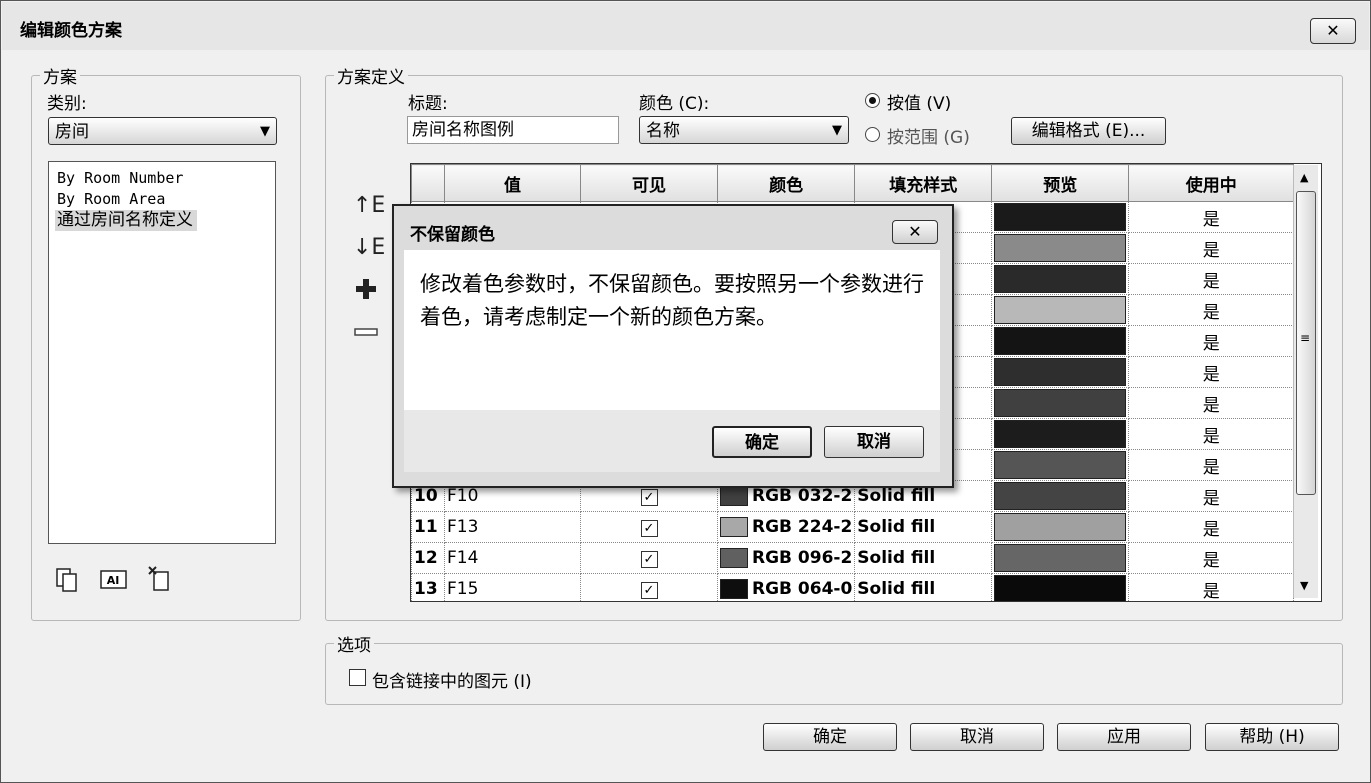 The width and height of the screenshot is (1371, 783). Describe the element at coordinates (60, 78) in the screenshot. I see `scheme-group-legend: 方案` at that location.